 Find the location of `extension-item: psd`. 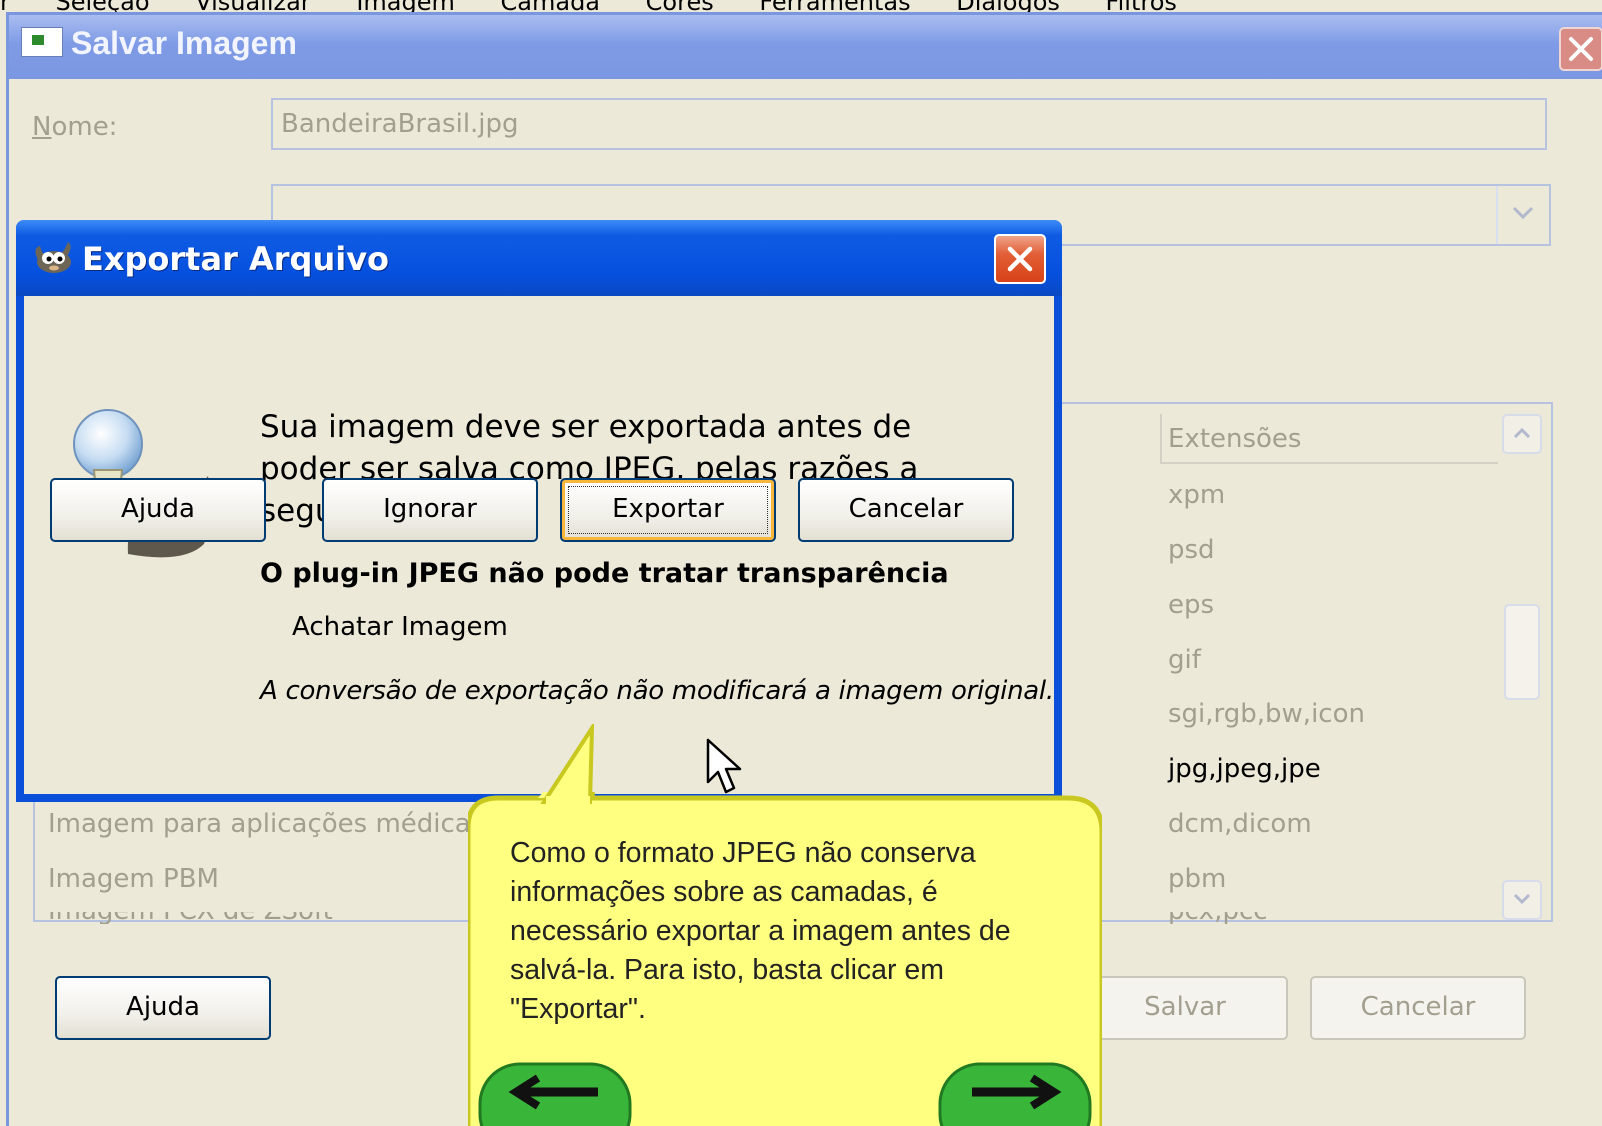

extension-item: psd is located at coordinates (1191, 550).